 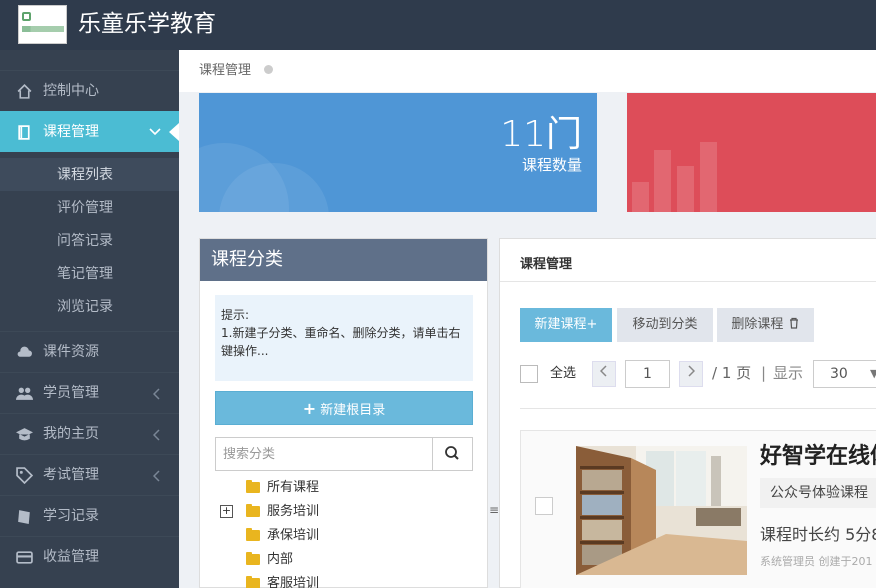 I want to click on sidebar-item-label: 学习记录, so click(x=71, y=516).